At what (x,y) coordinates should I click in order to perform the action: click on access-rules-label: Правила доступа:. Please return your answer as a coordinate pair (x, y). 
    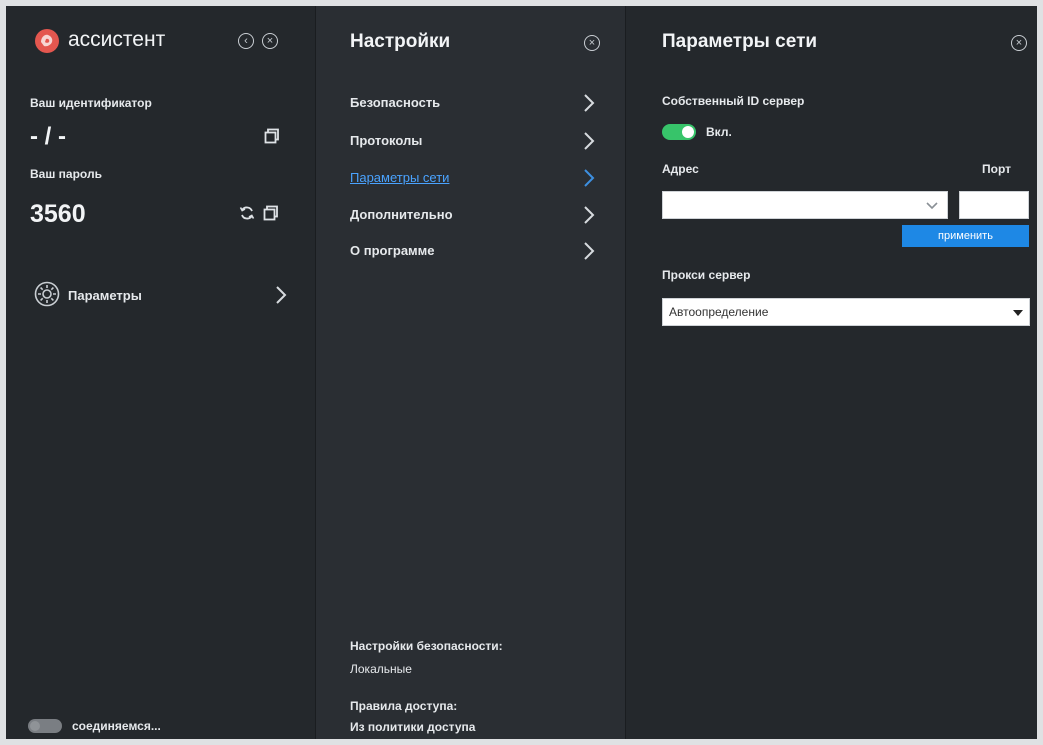
    Looking at the image, I should click on (404, 706).